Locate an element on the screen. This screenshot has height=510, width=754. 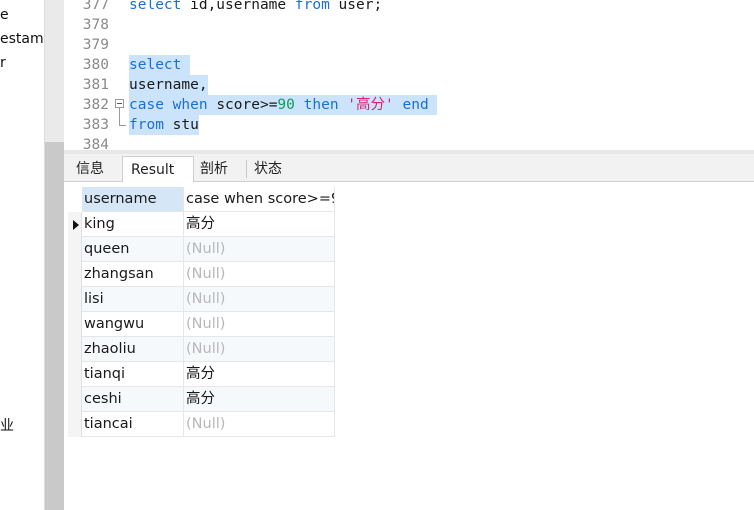
line-number: 384 is located at coordinates (95, 143).